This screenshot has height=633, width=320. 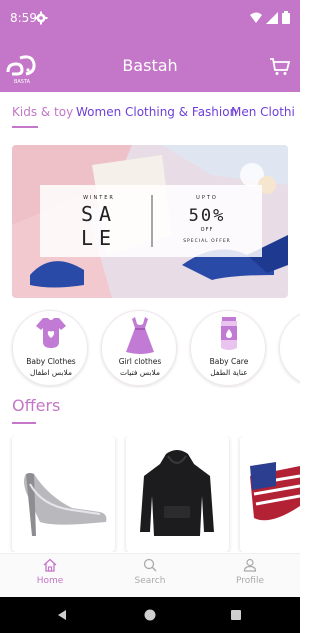 What do you see at coordinates (150, 581) in the screenshot?
I see `nav-search-label: Search` at bounding box center [150, 581].